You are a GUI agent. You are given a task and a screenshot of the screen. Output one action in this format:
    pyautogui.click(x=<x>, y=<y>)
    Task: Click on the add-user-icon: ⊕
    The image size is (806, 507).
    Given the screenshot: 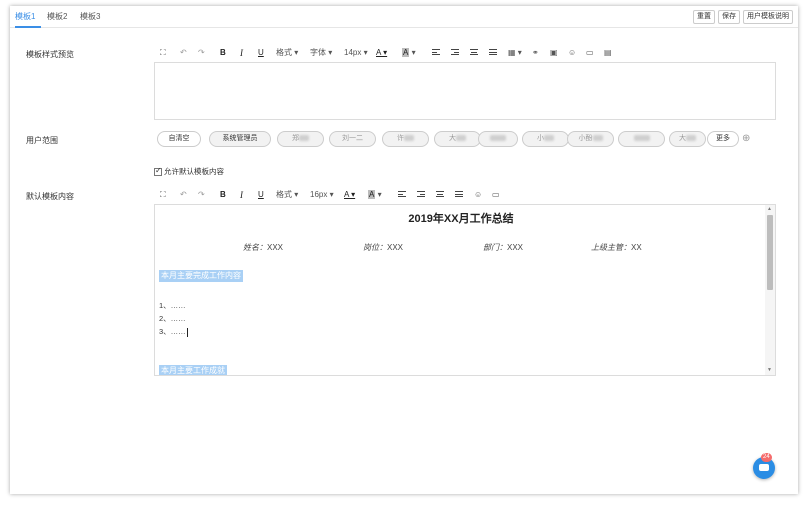 What is the action you would take?
    pyautogui.click(x=746, y=138)
    